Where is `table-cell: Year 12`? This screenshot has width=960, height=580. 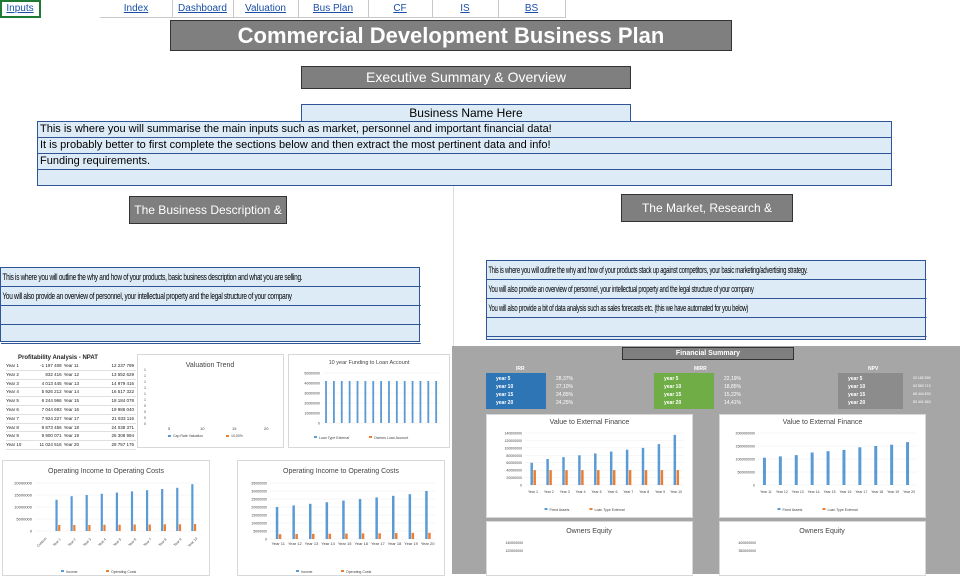 table-cell: Year 12 is located at coordinates (71, 374).